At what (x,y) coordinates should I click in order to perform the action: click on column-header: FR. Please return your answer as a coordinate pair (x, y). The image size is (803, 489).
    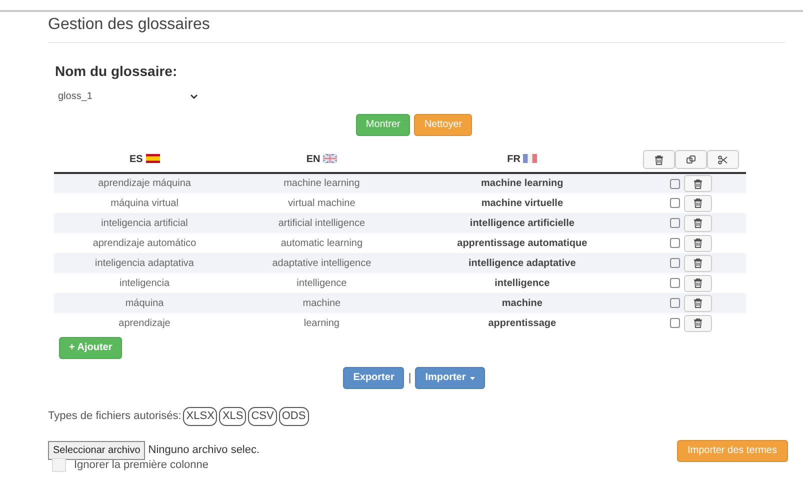
    Looking at the image, I should click on (513, 159).